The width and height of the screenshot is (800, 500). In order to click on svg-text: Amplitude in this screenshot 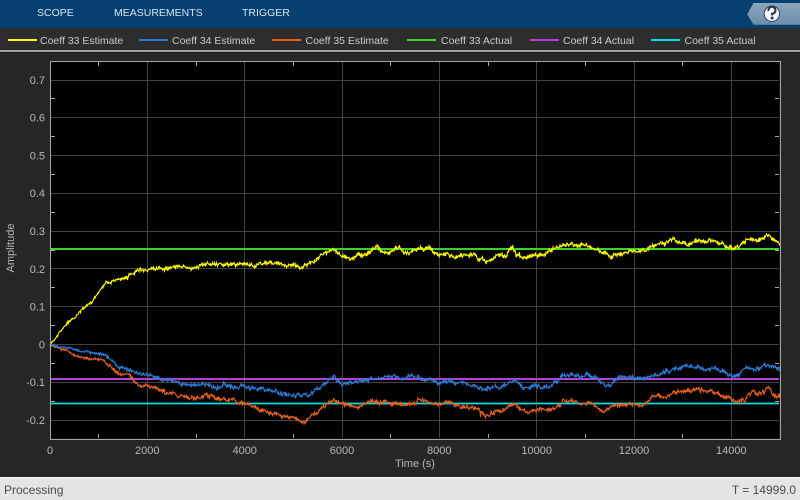, I will do `click(11, 248)`.